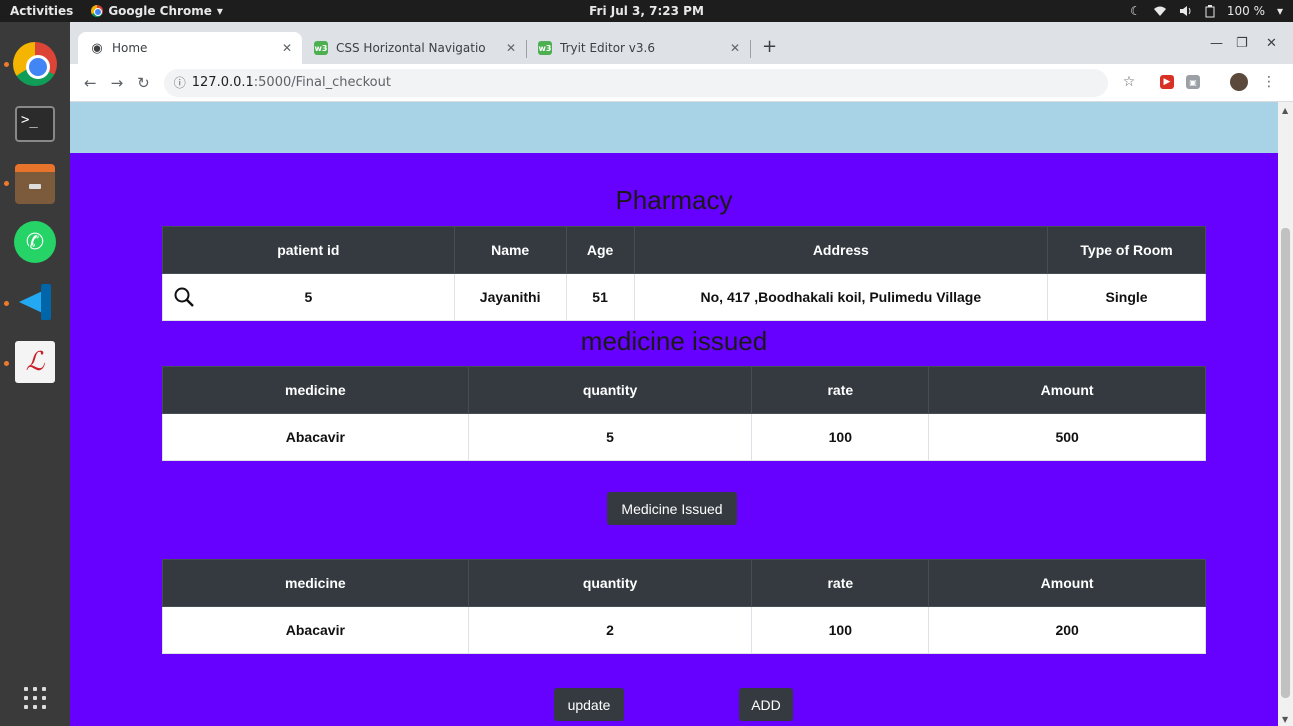  I want to click on url-host: 127.0.0.1, so click(222, 82).